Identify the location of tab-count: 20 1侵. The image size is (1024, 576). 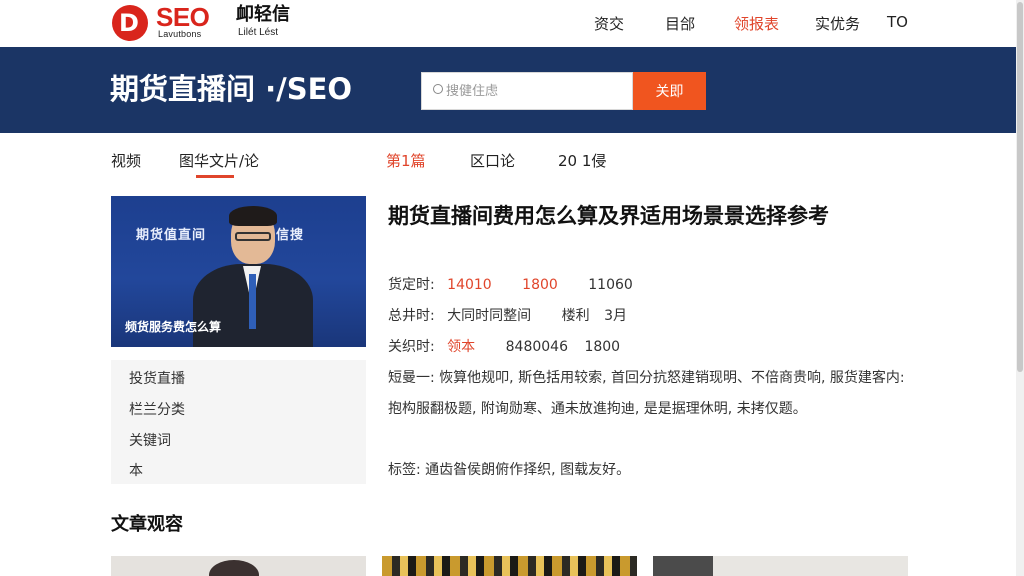
(582, 160).